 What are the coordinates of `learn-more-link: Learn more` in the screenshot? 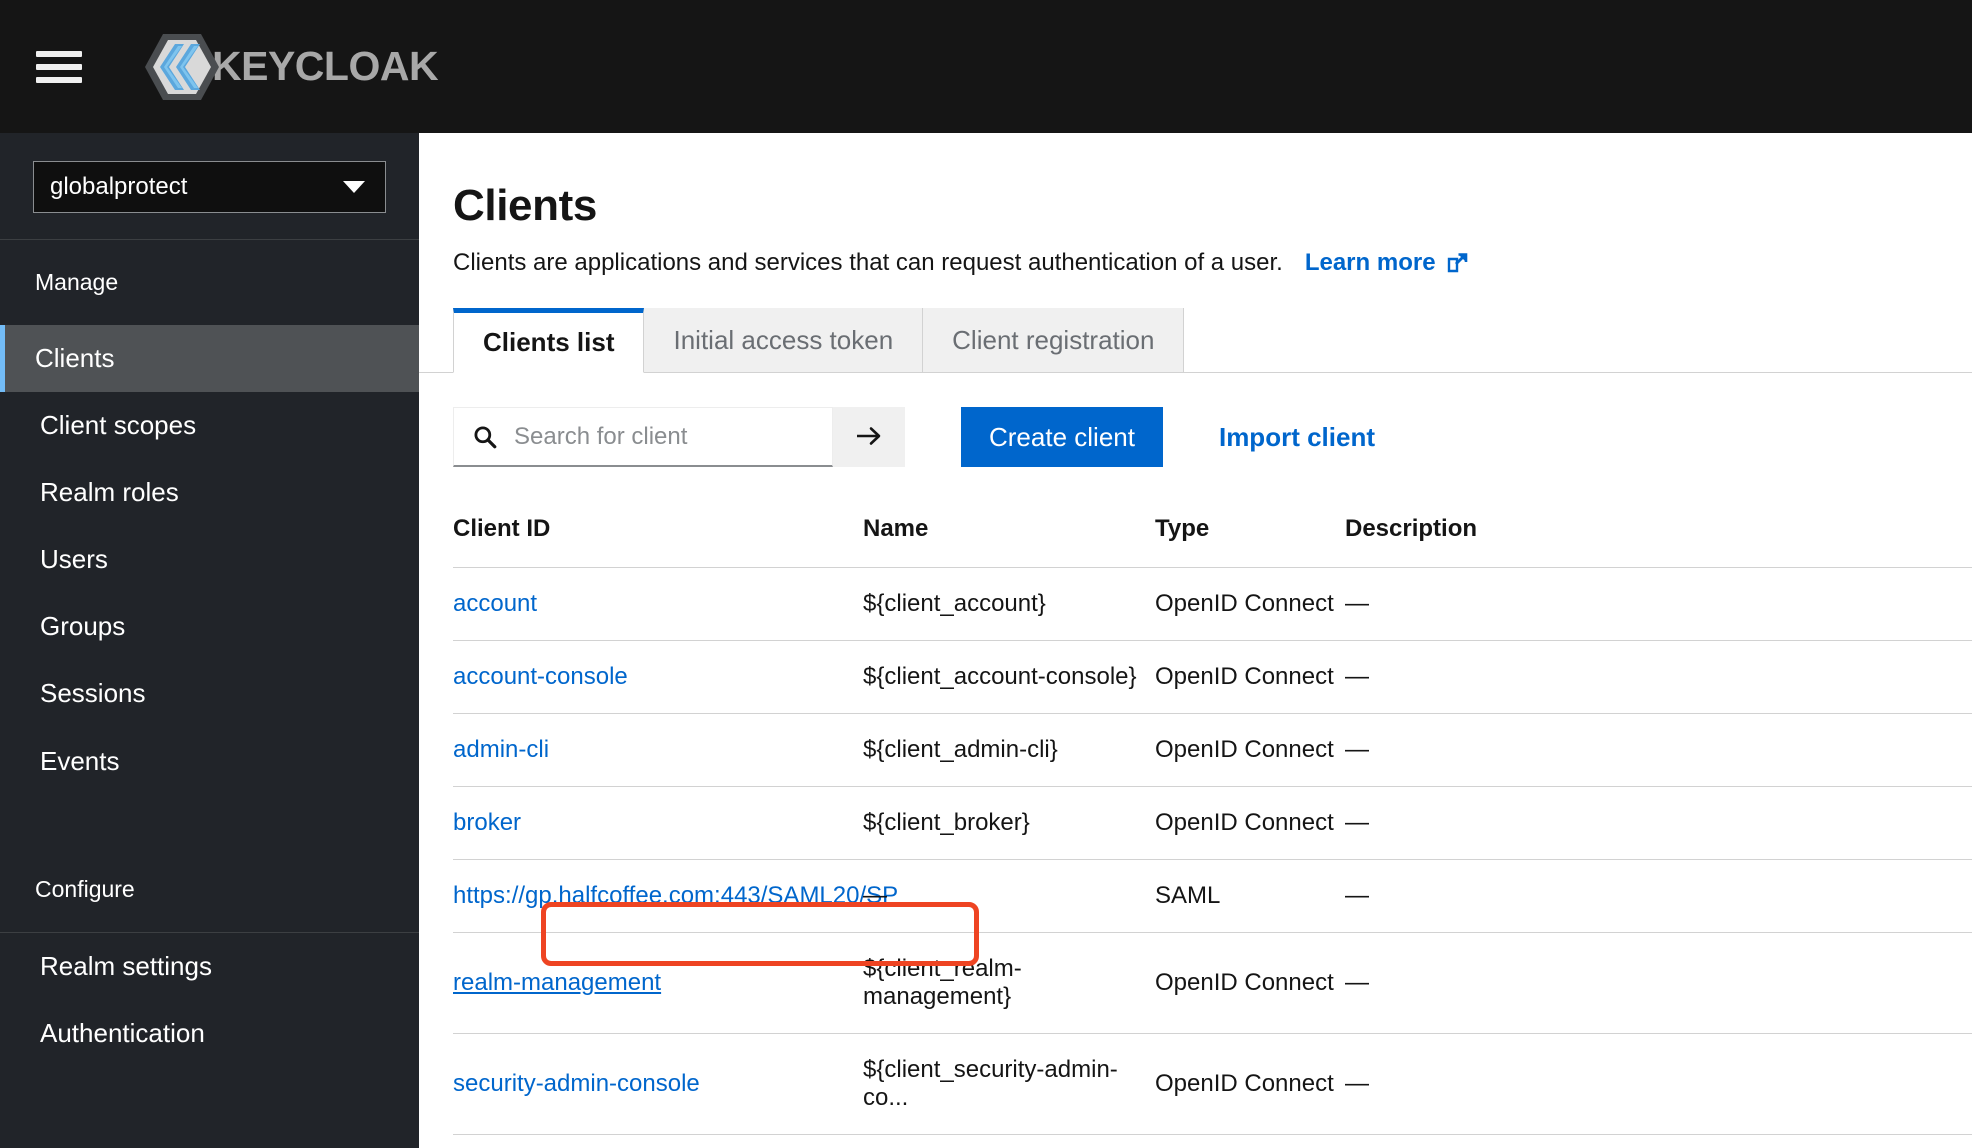 It's located at (1387, 263).